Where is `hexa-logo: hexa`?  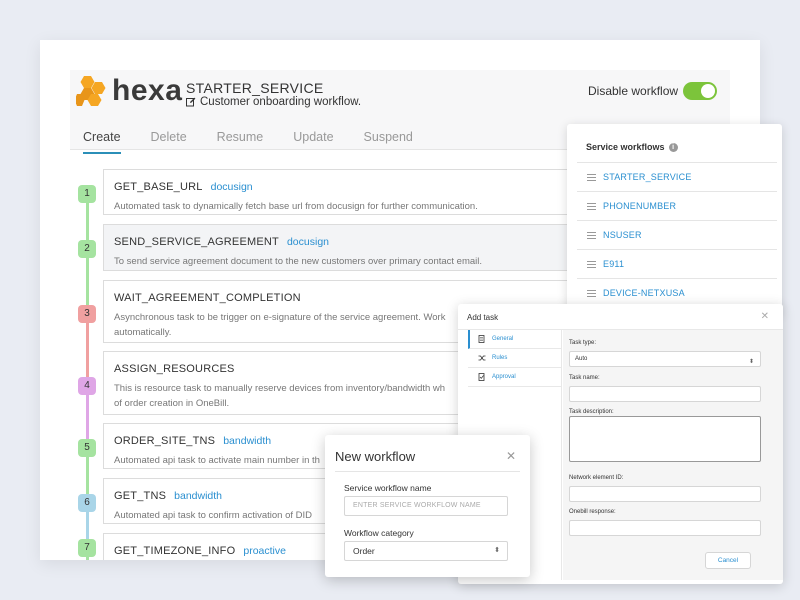 hexa-logo: hexa is located at coordinates (129, 91).